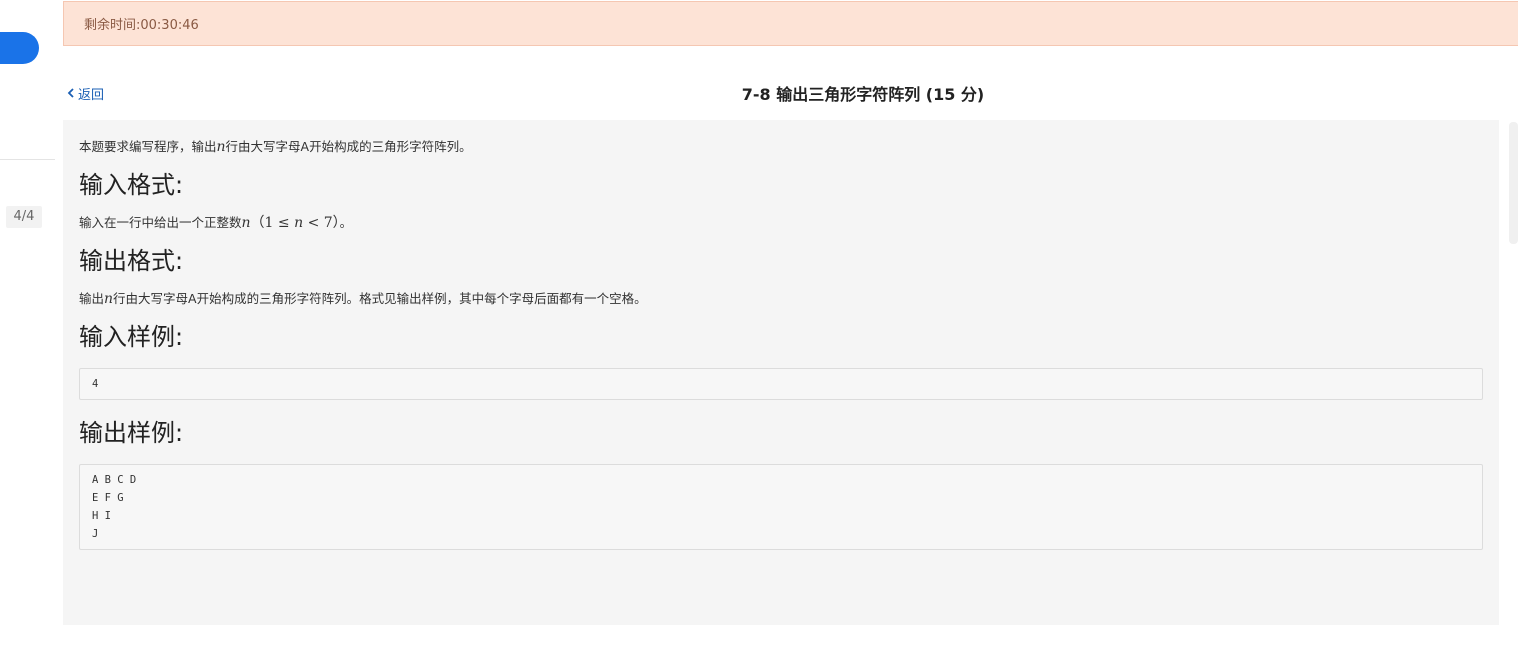 The width and height of the screenshot is (1518, 671). What do you see at coordinates (24, 217) in the screenshot?
I see `question-counter: 4/4` at bounding box center [24, 217].